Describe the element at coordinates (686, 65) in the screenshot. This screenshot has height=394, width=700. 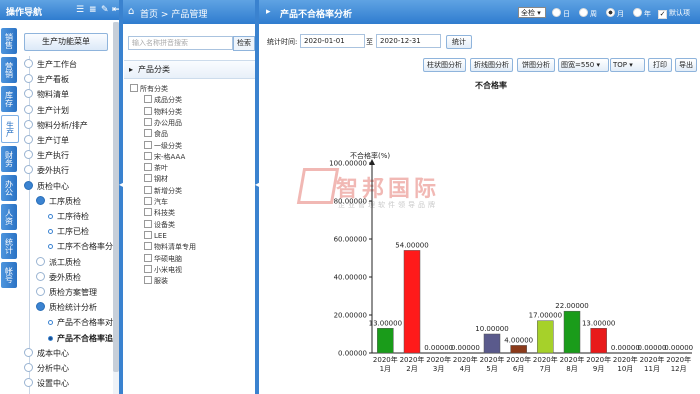
I see `export-button: 导出` at that location.